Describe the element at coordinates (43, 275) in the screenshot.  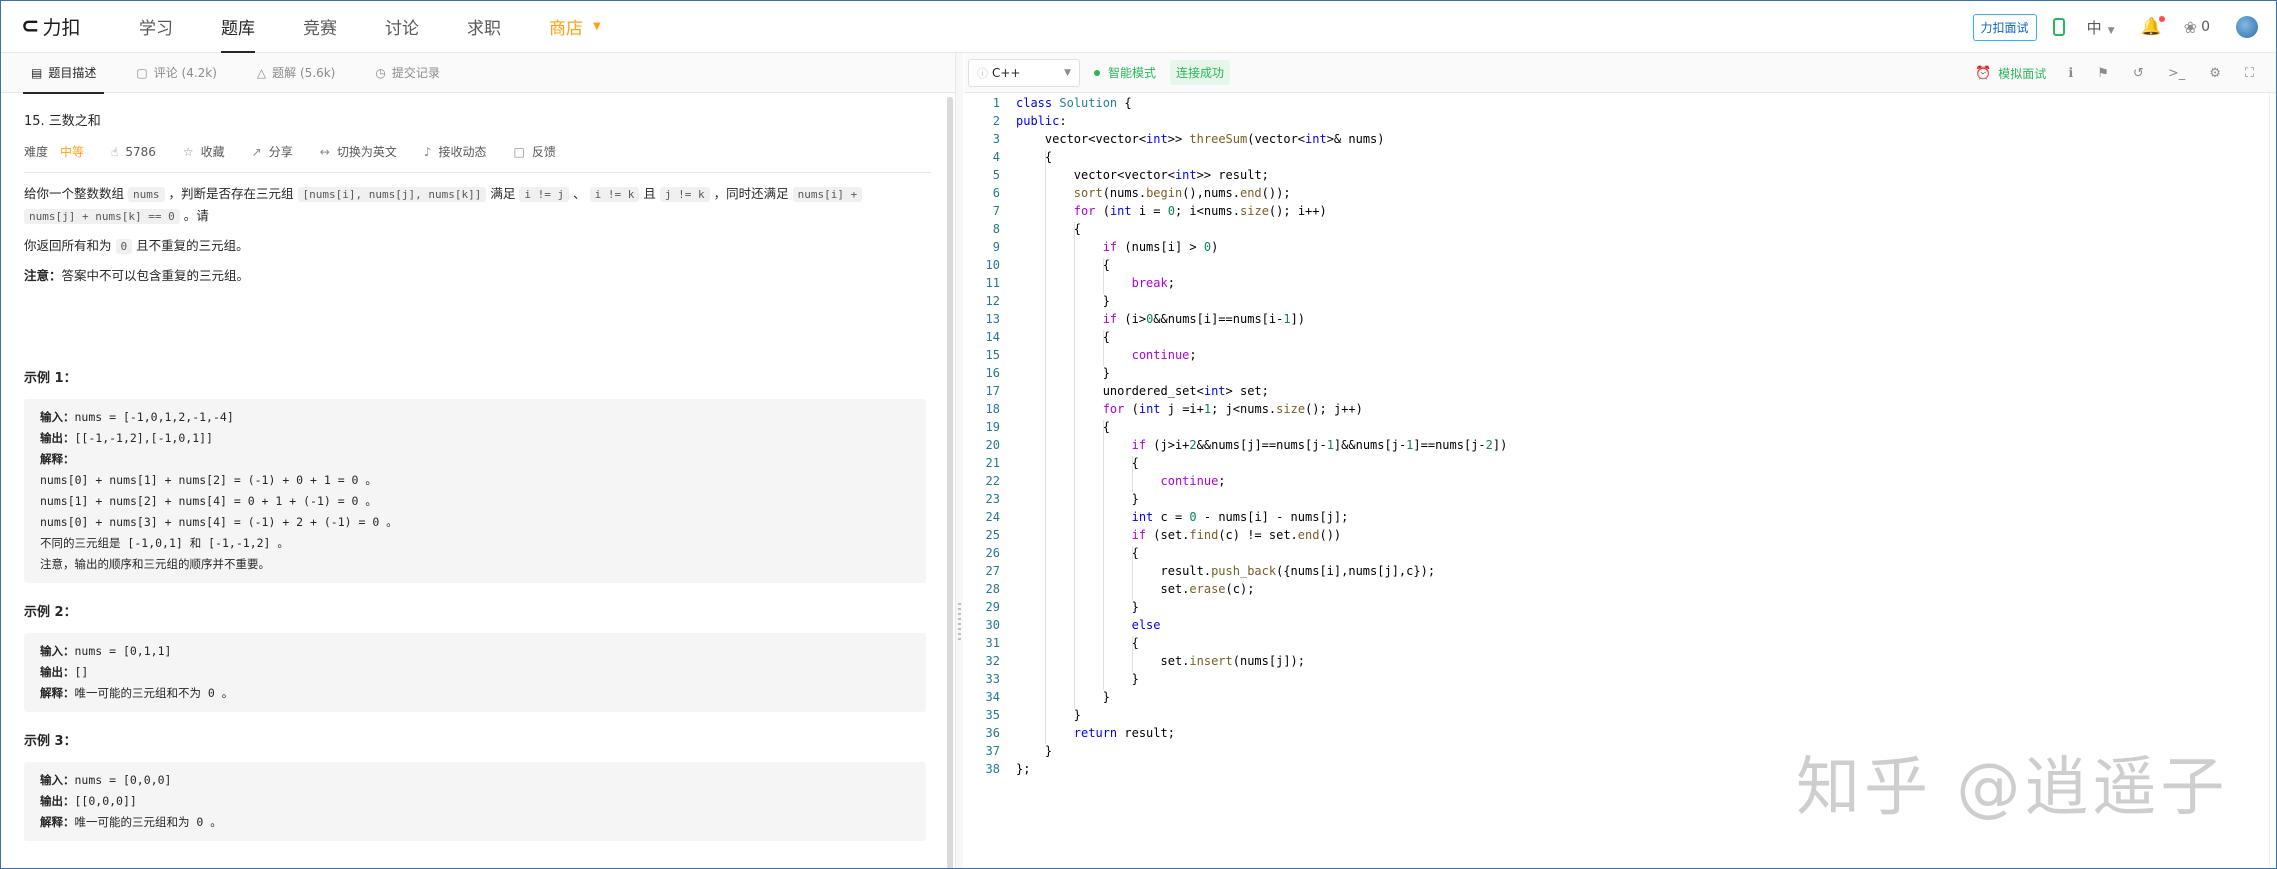
I see `note-label: 注意：` at that location.